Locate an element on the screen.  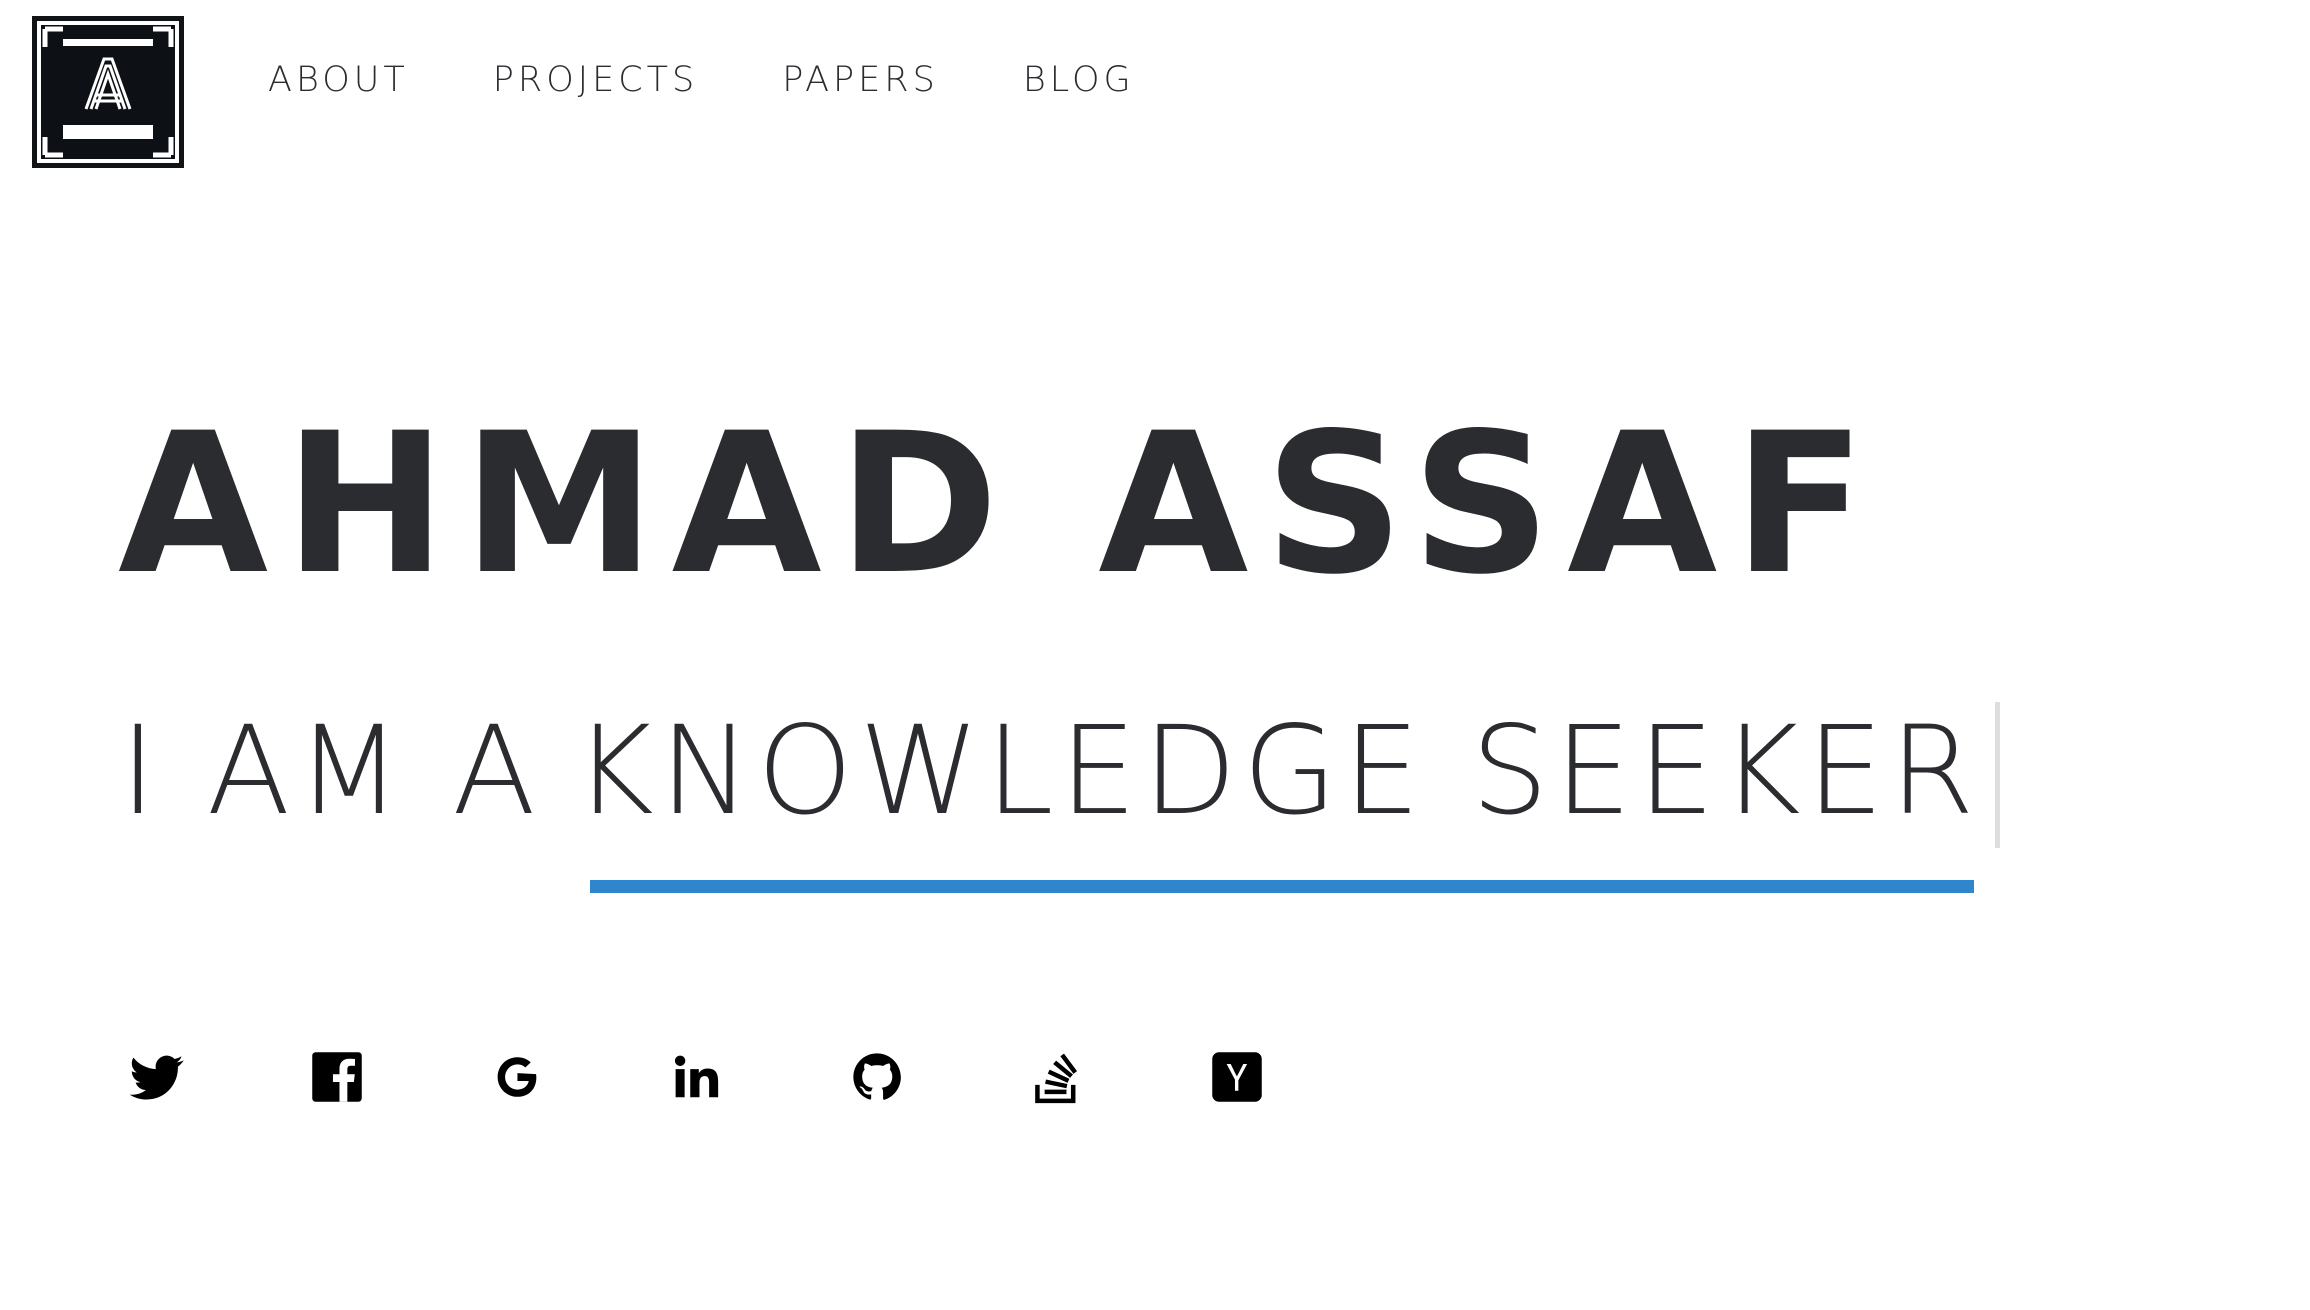
hackernews-icon is located at coordinates (1237, 1077).